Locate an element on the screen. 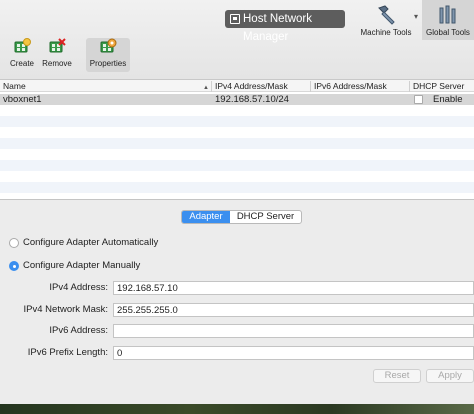 This screenshot has width=474, height=414. details-tabbar: Adapter DHCP Server is located at coordinates (241, 217).